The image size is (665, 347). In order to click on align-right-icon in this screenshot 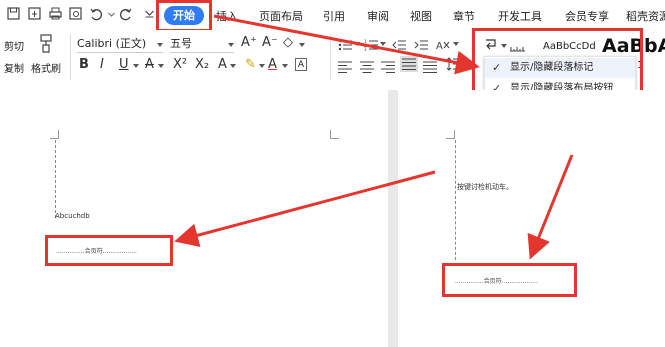, I will do `click(388, 65)`.